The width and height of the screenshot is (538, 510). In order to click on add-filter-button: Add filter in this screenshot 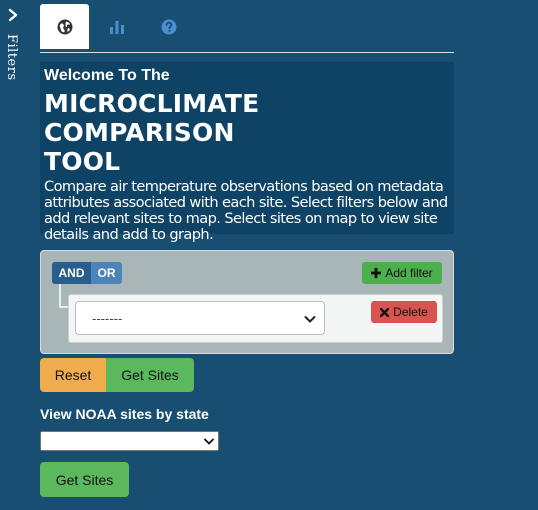, I will do `click(402, 273)`.